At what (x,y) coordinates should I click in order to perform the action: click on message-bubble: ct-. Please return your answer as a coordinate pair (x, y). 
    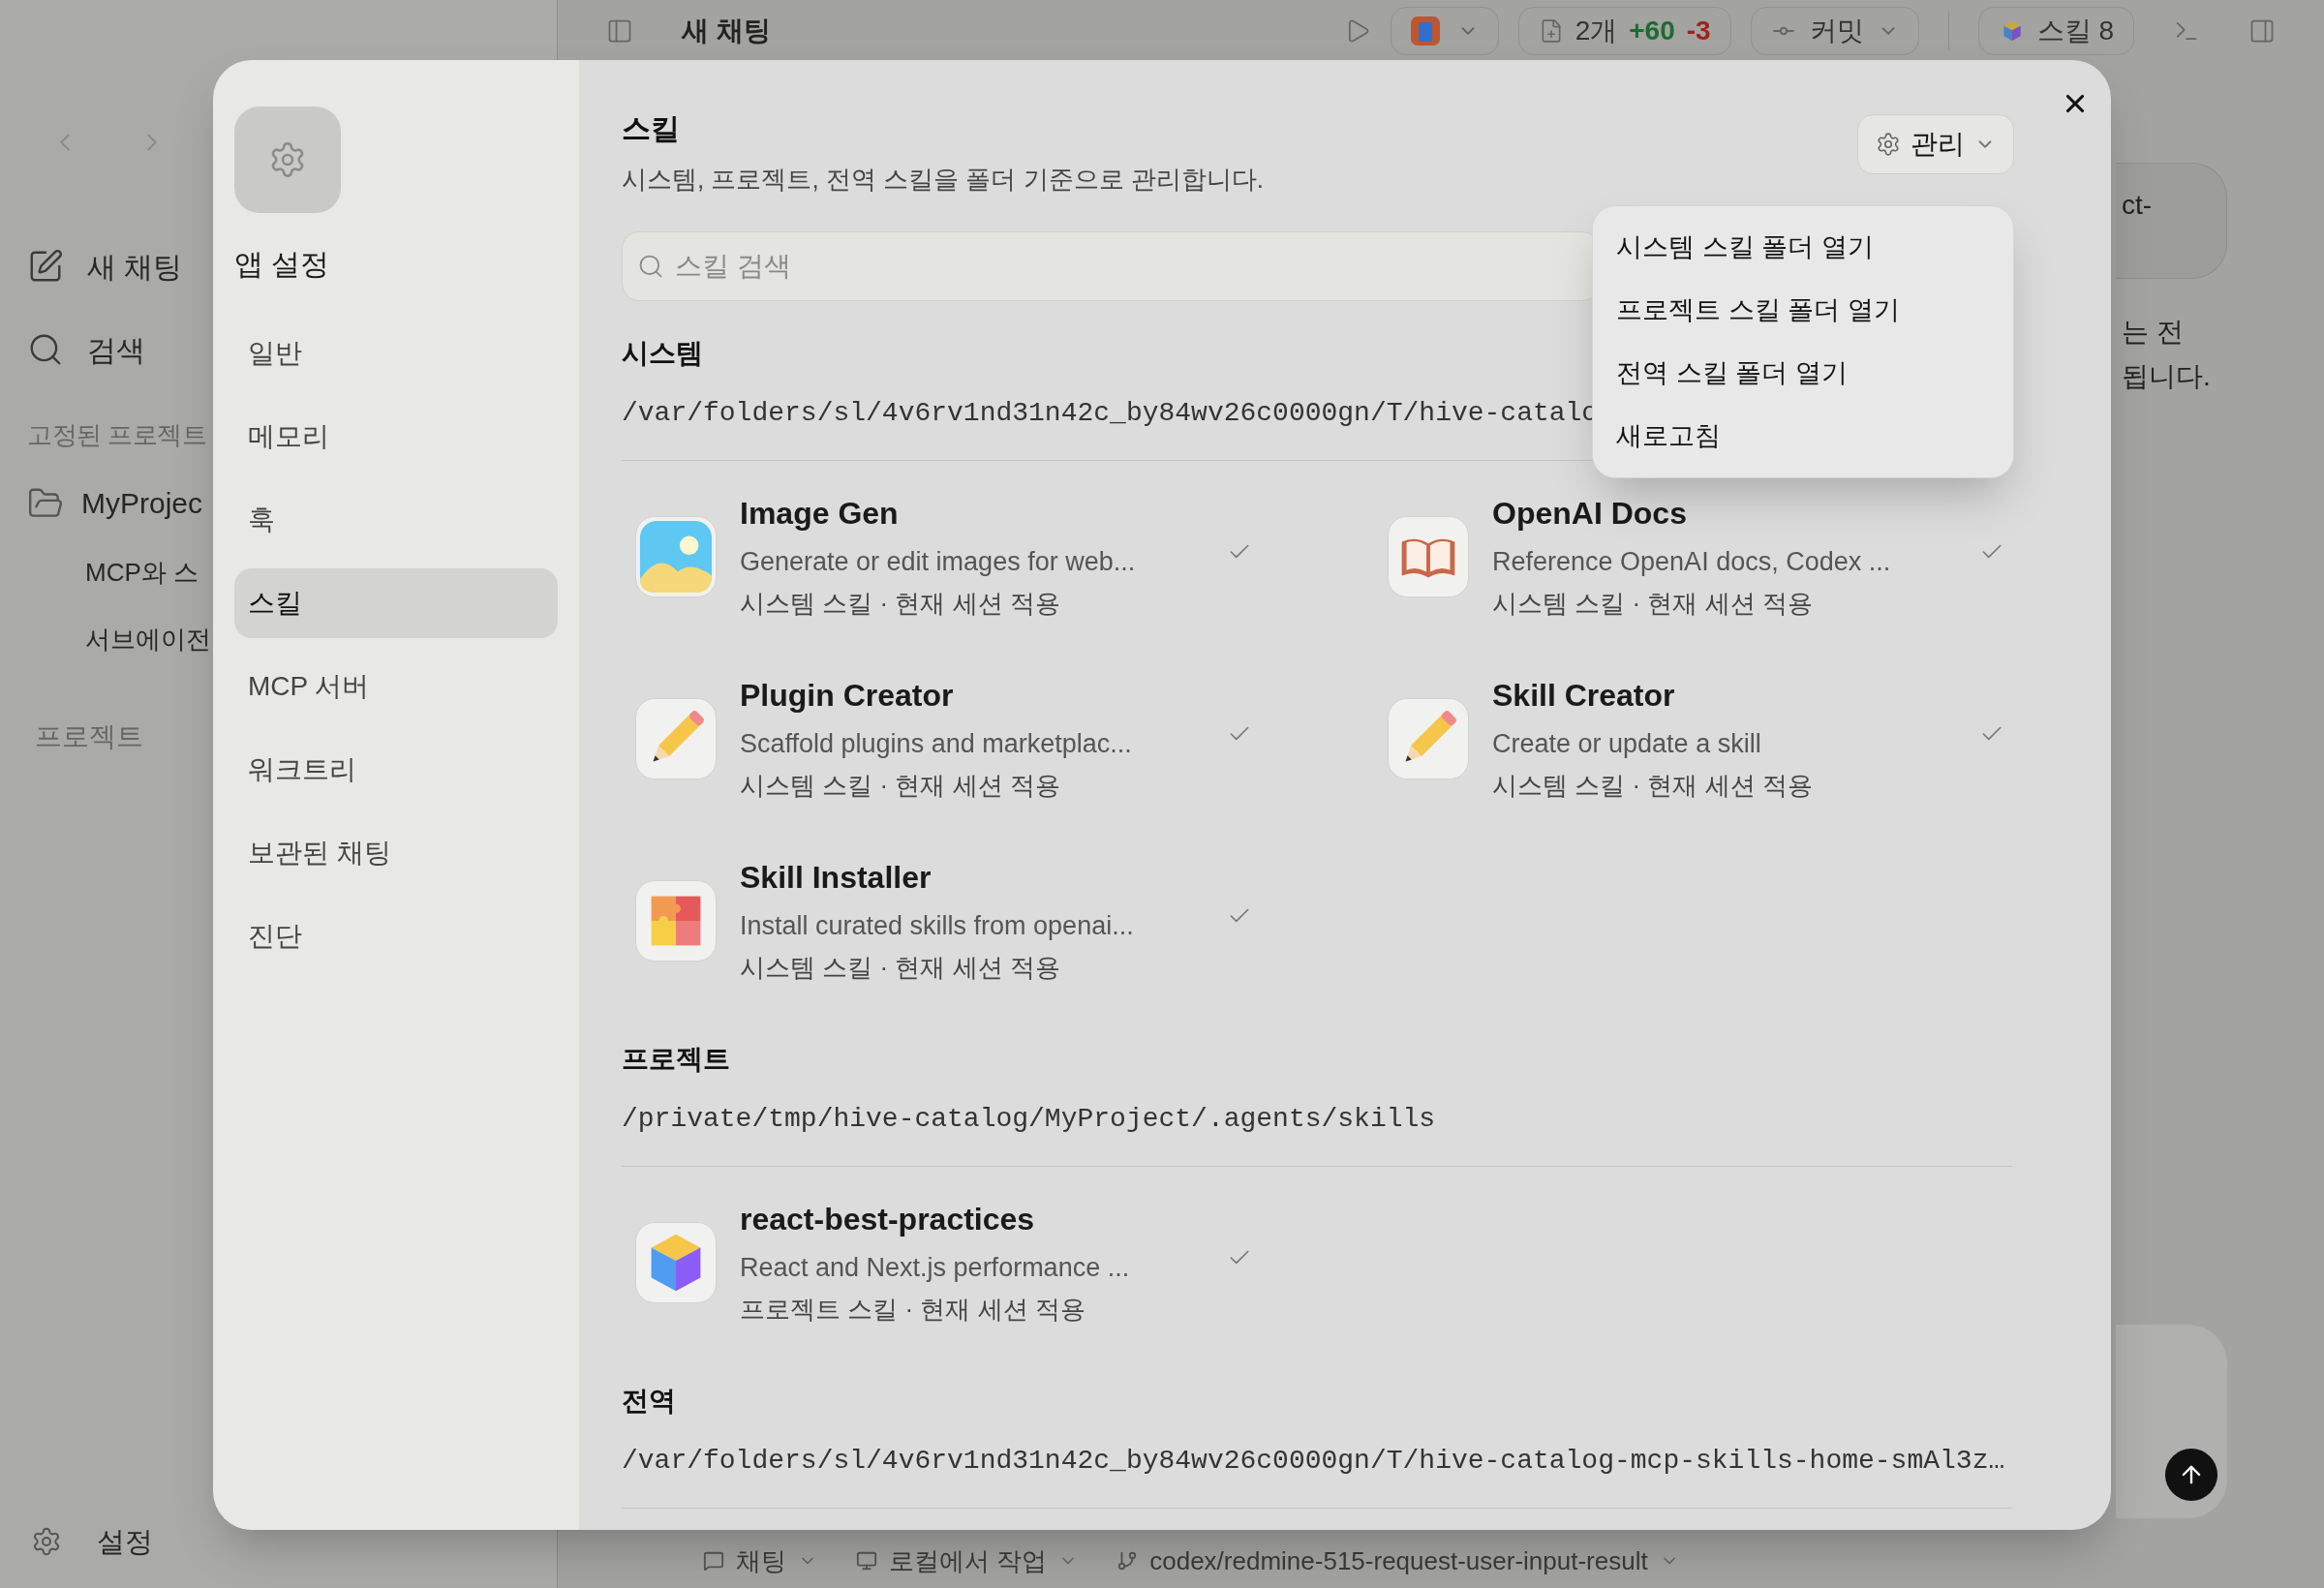
    Looking at the image, I should click on (2172, 221).